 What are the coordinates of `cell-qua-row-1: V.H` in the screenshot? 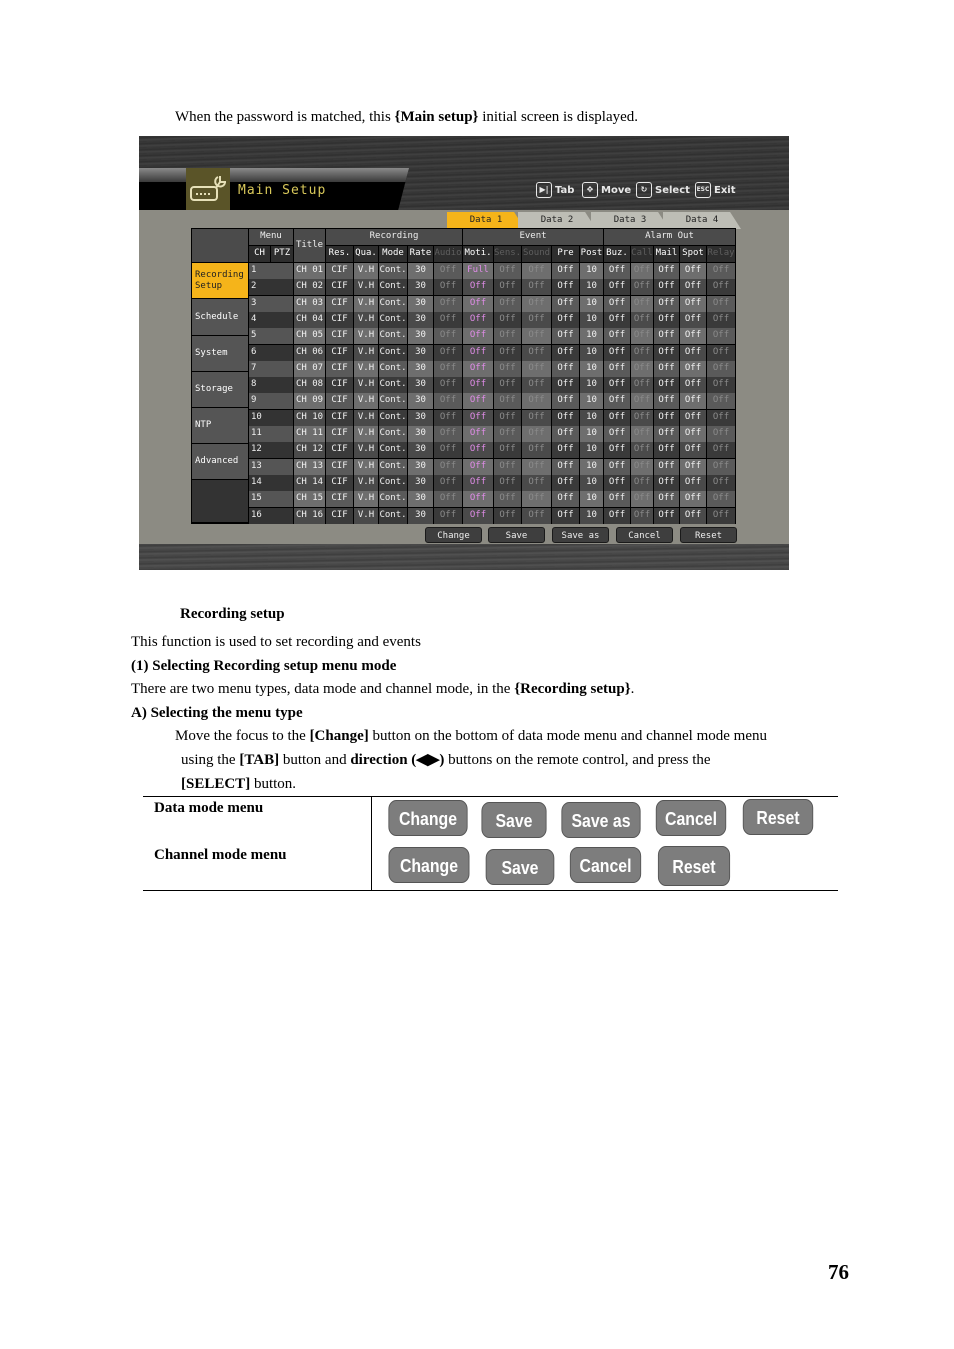 It's located at (366, 271).